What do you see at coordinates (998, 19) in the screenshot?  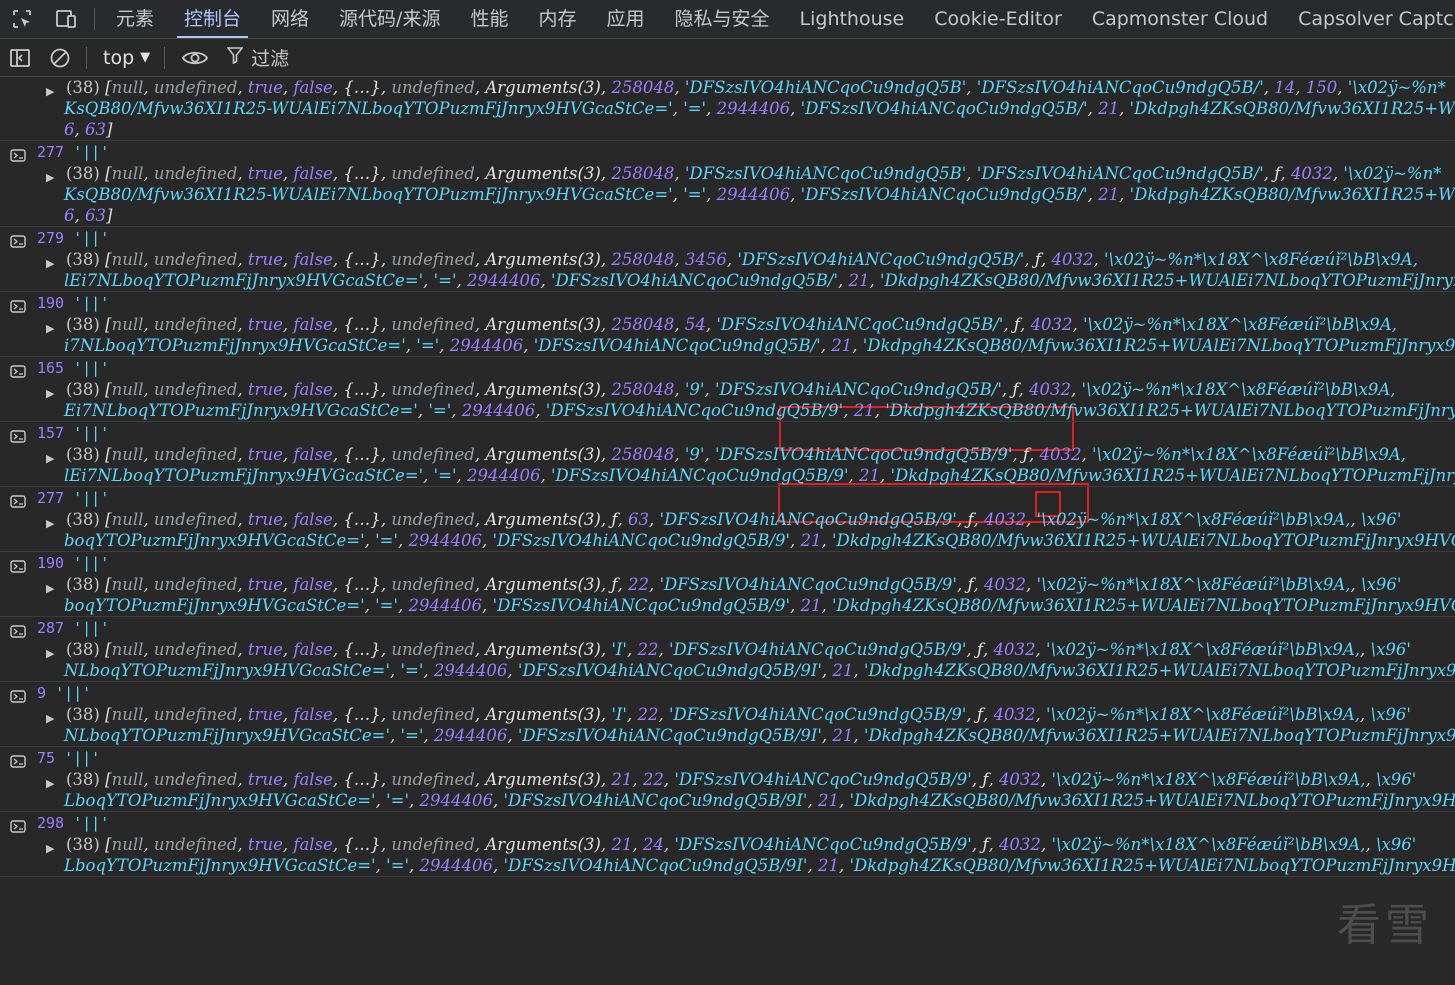 I see `tab-9: Cookie-Editor` at bounding box center [998, 19].